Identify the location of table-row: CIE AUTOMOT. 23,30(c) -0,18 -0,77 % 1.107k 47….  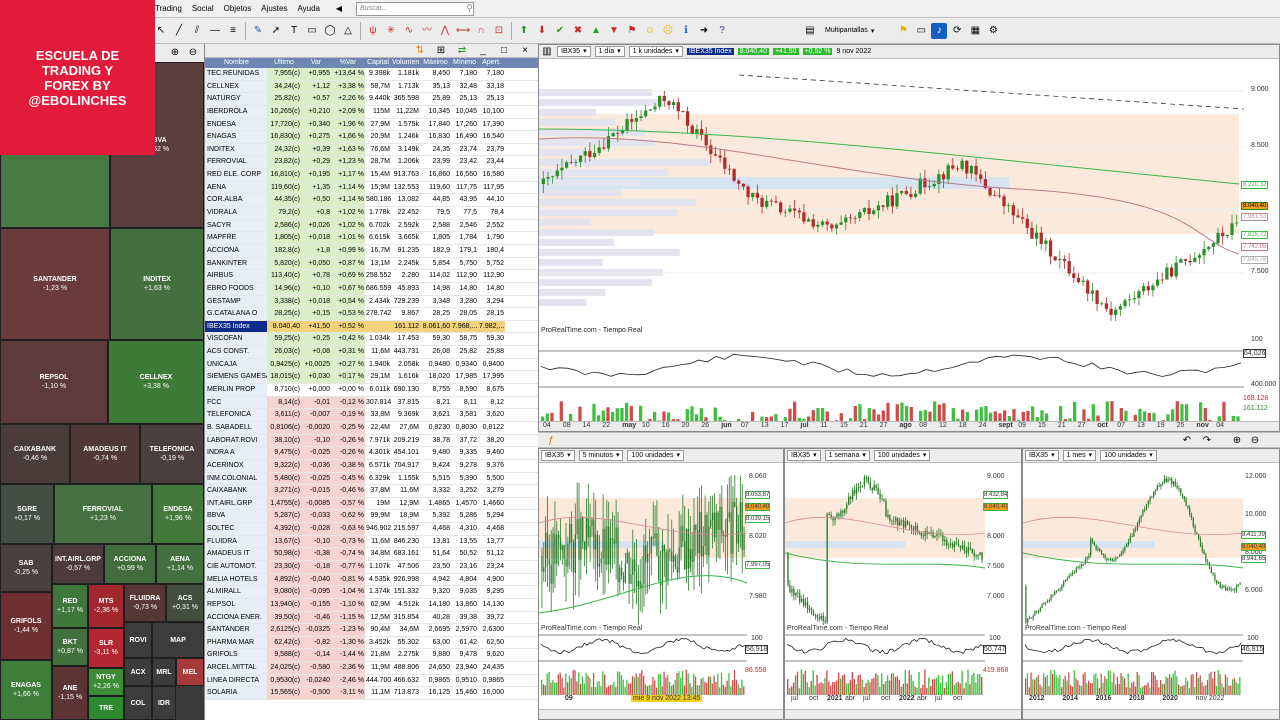
(371, 567).